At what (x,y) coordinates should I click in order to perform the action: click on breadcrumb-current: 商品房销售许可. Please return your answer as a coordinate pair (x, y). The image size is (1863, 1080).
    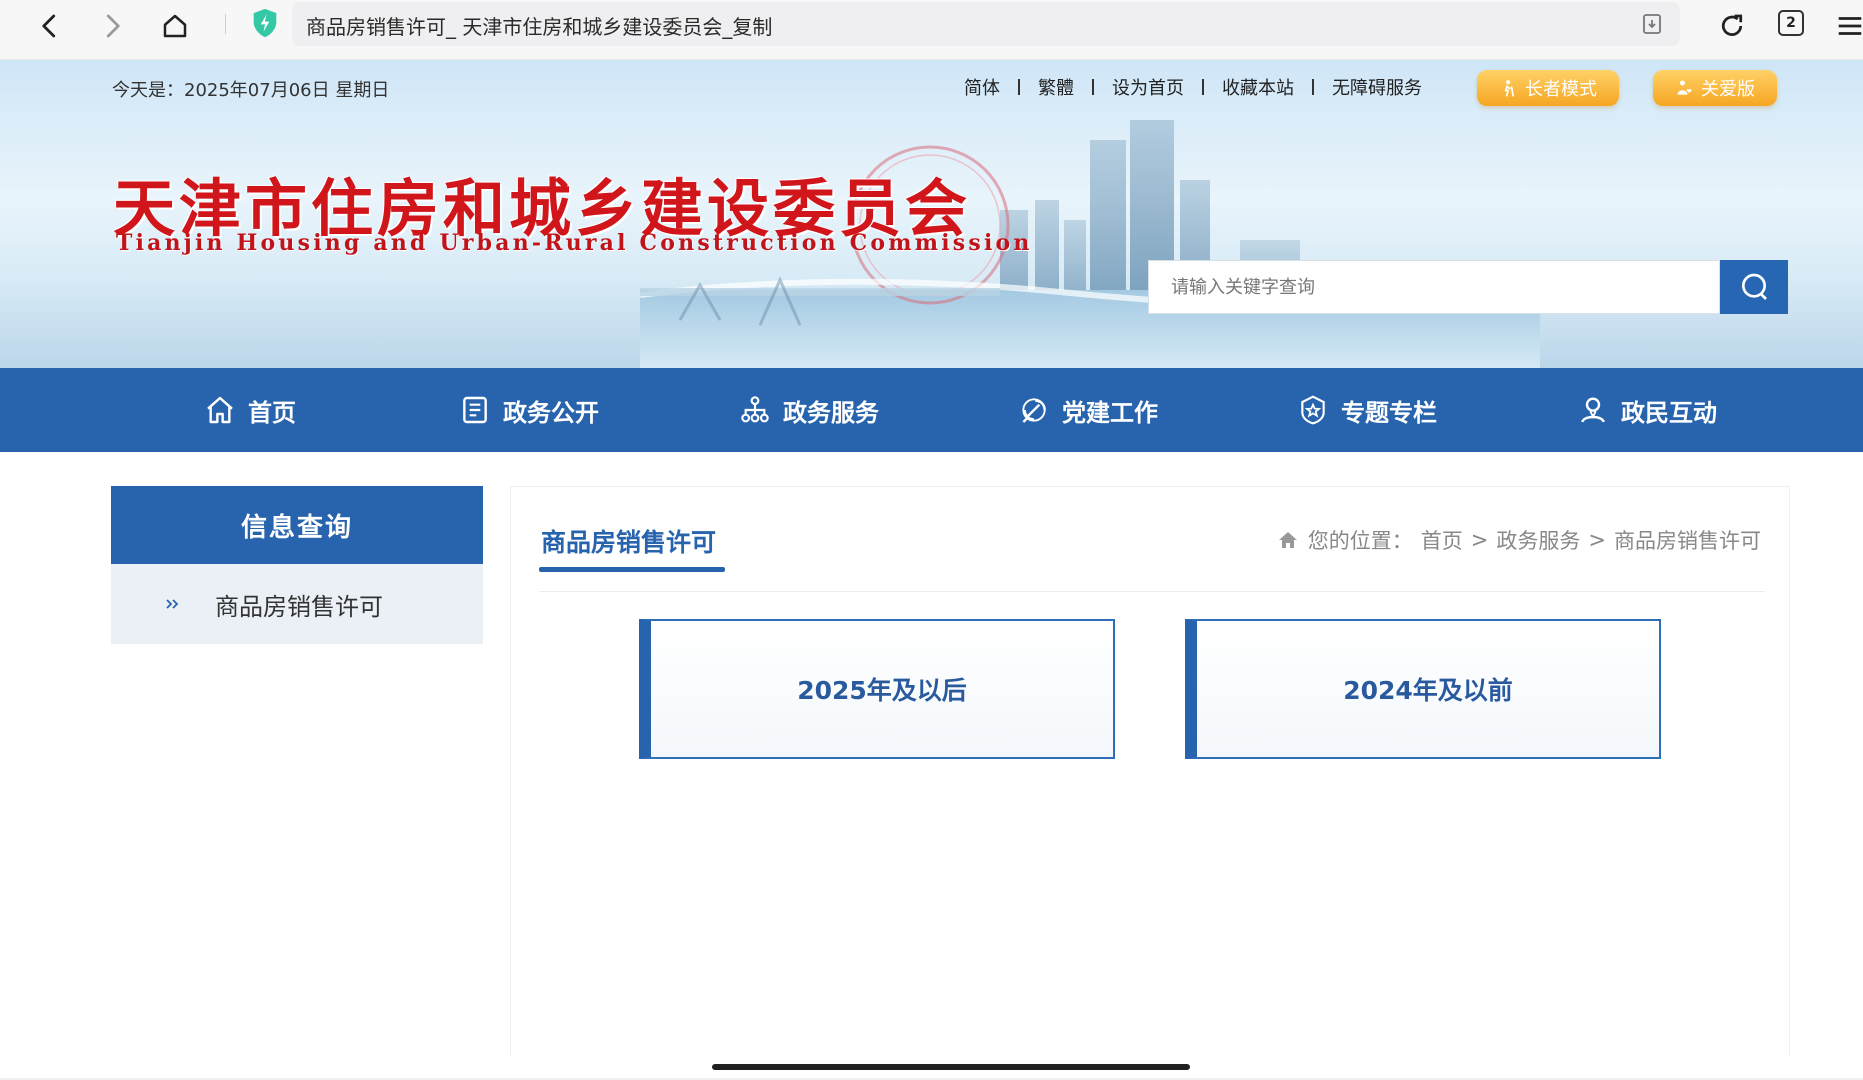
    Looking at the image, I should click on (1687, 540).